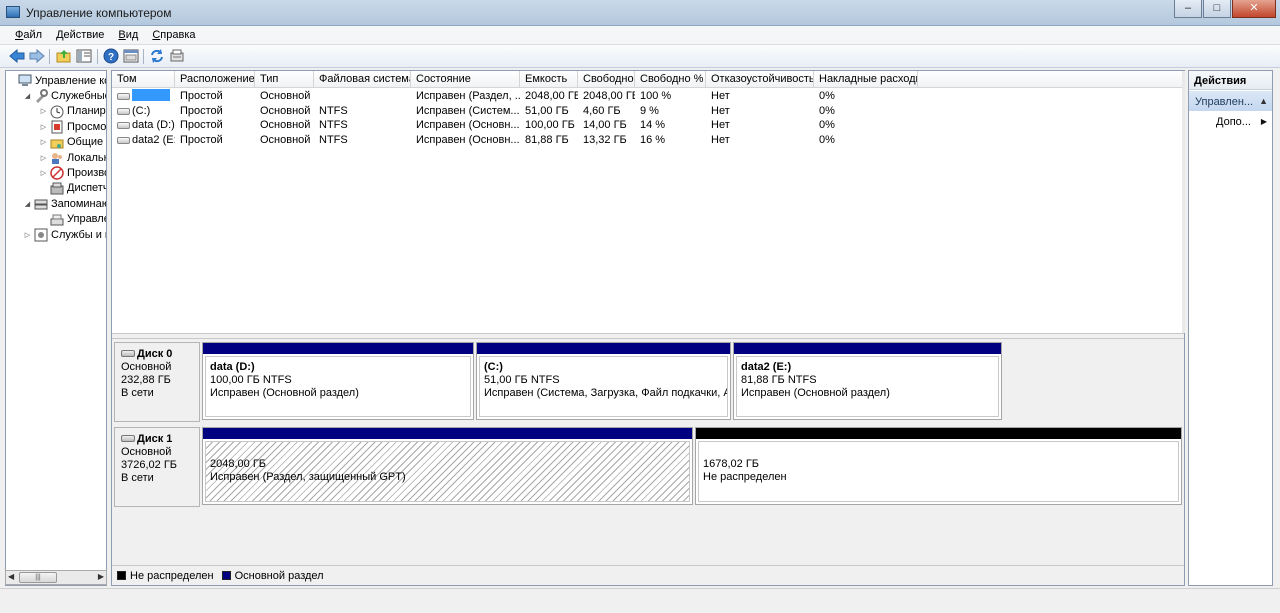  I want to click on back-button, so click(17, 56).